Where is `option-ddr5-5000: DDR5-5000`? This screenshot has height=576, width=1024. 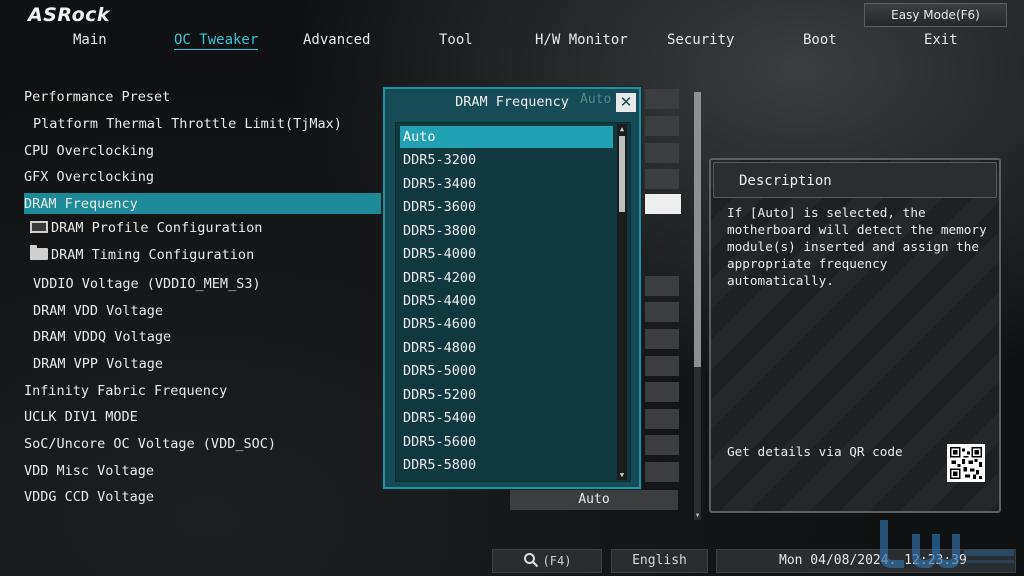 option-ddr5-5000: DDR5-5000 is located at coordinates (506, 371).